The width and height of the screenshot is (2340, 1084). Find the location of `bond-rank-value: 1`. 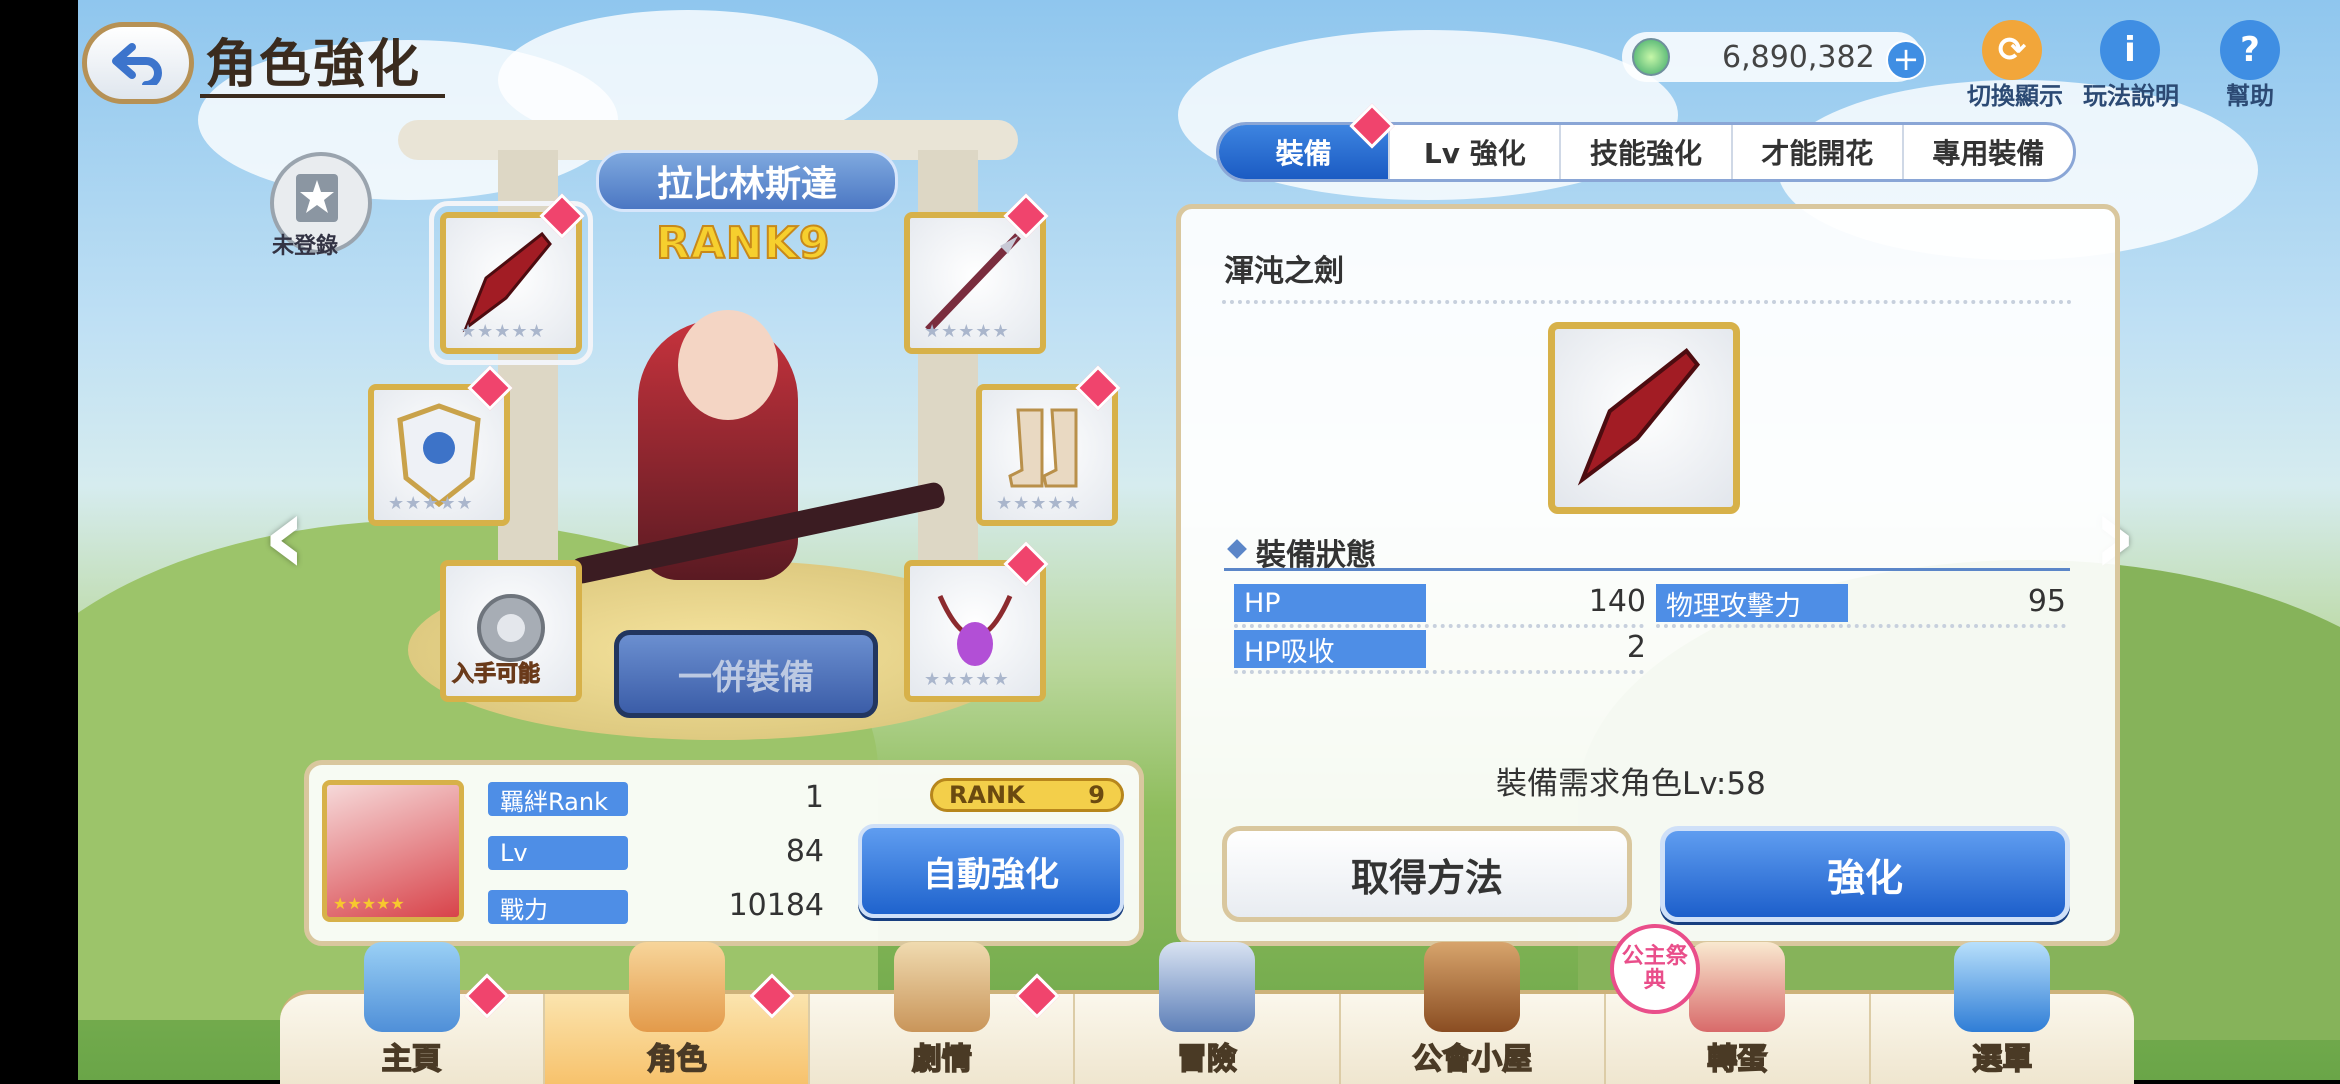

bond-rank-value: 1 is located at coordinates (814, 797).